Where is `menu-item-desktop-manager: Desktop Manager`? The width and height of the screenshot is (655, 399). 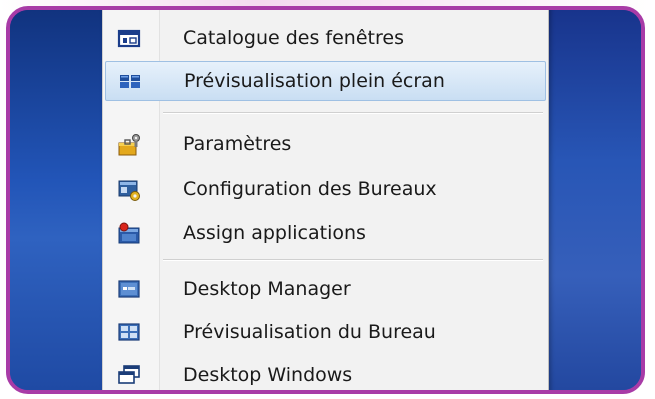
menu-item-desktop-manager: Desktop Manager is located at coordinates (325, 289).